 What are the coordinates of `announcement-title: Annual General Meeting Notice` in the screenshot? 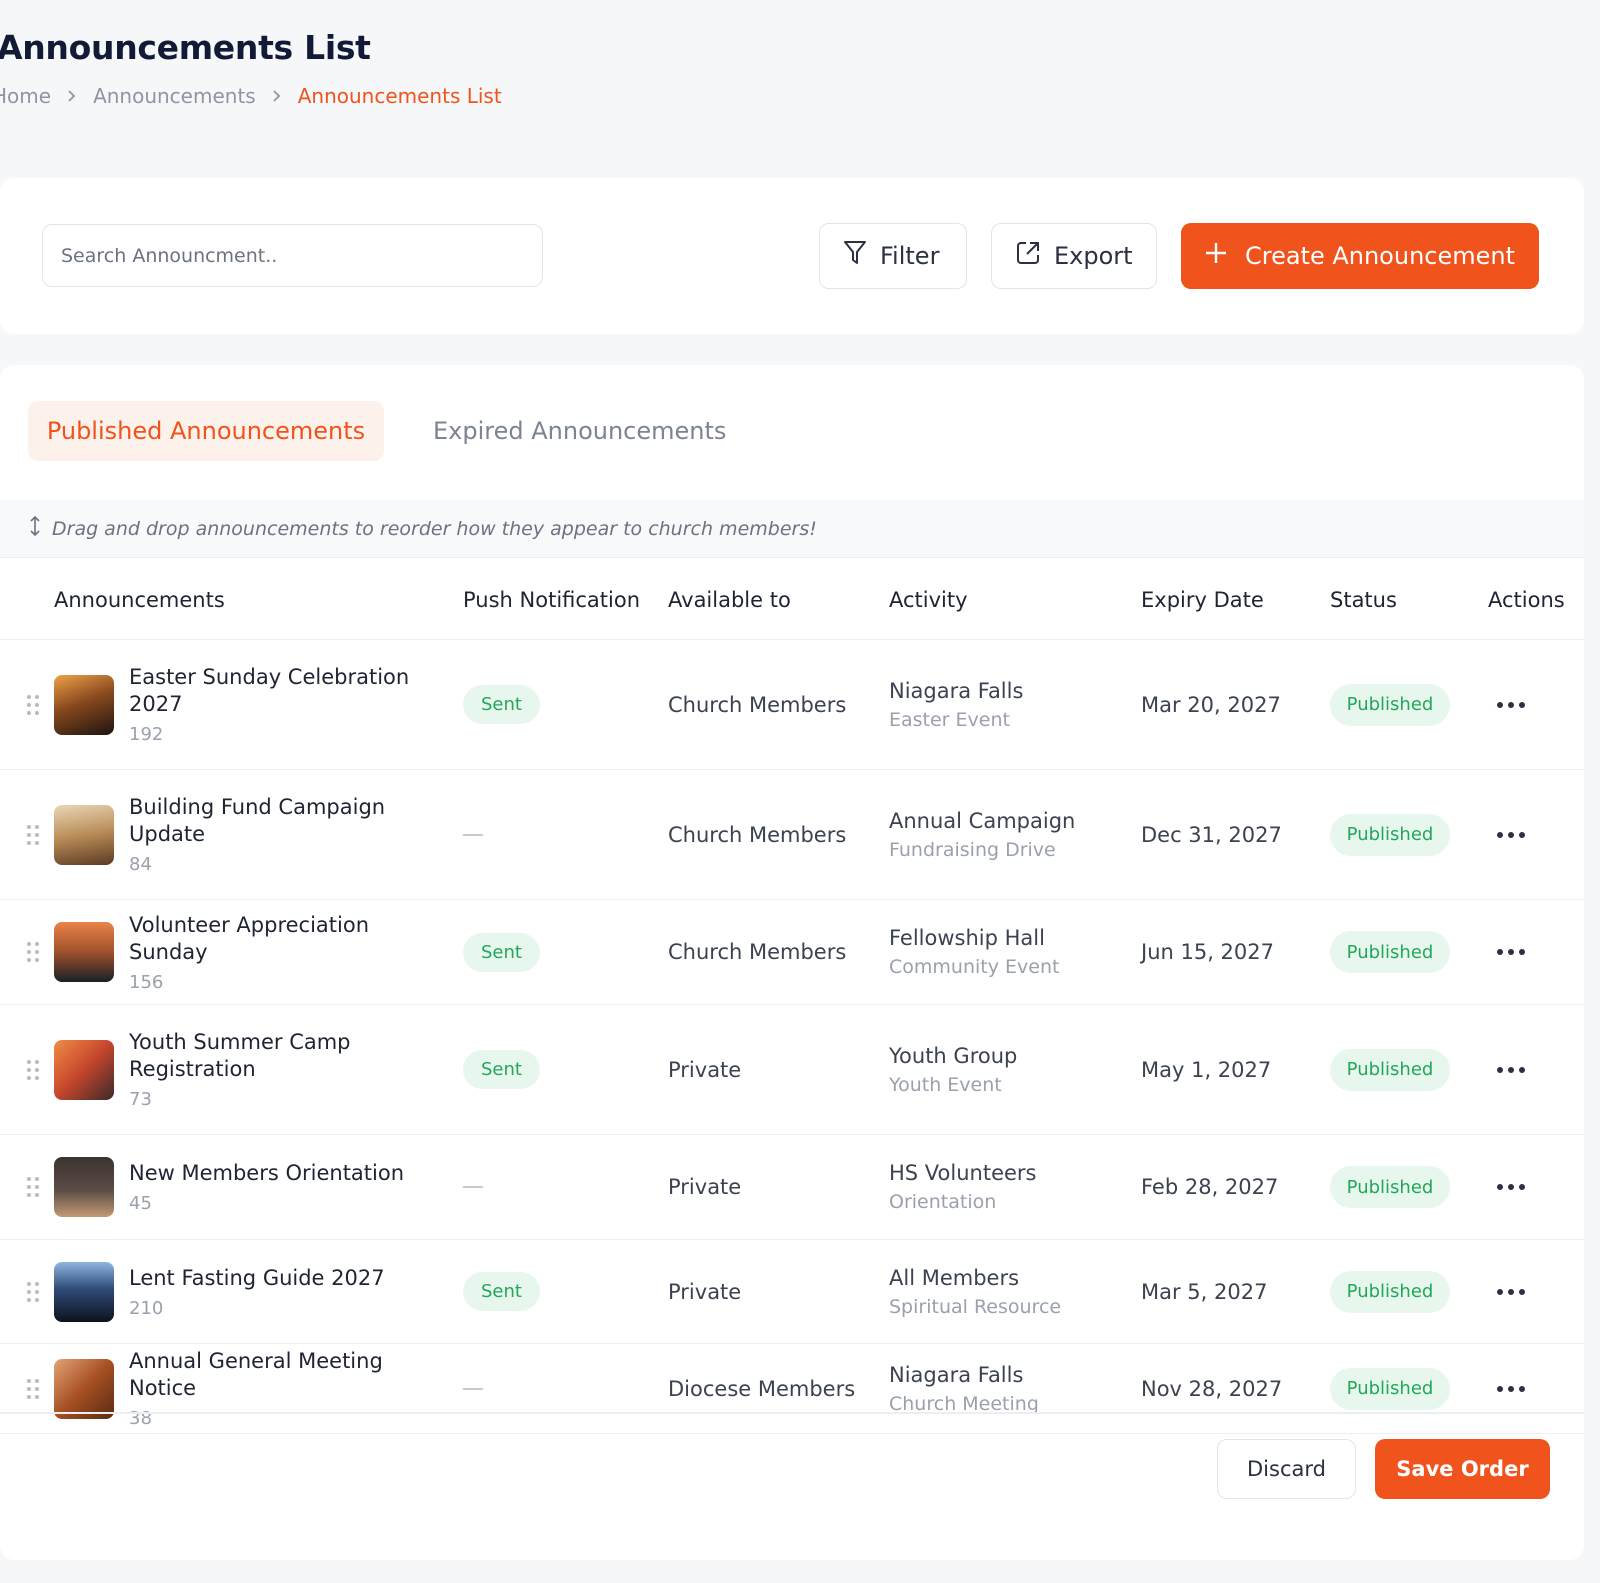 It's located at (289, 1375).